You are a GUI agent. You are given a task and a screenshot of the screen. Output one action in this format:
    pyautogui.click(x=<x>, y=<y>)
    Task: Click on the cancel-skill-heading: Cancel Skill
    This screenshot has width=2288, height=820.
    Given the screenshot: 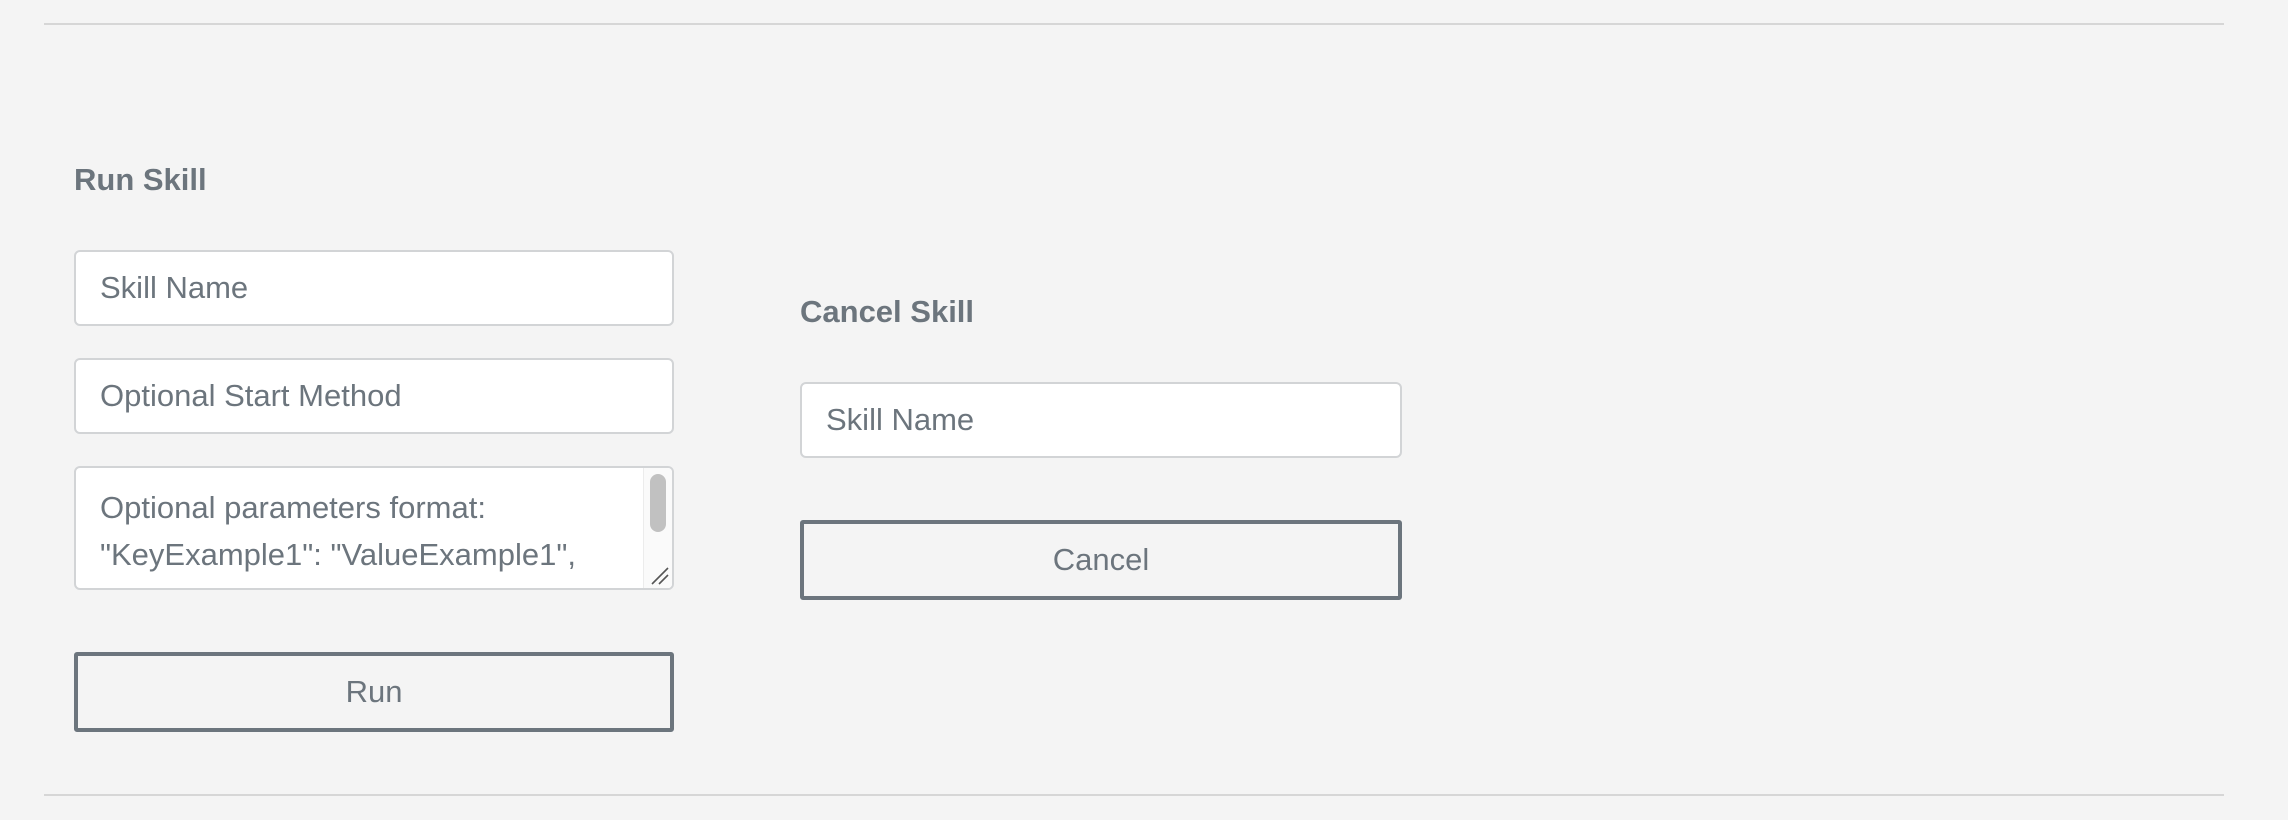 What is the action you would take?
    pyautogui.click(x=887, y=311)
    